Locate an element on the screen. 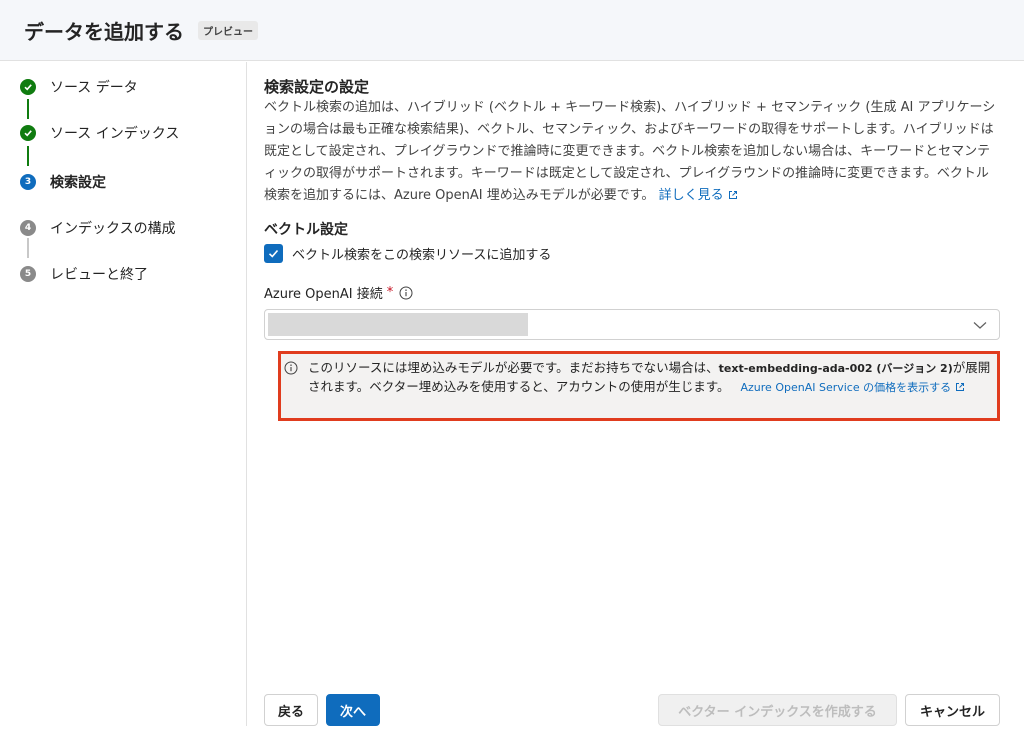  step-index-config: 4 インデックスの構成 is located at coordinates (98, 228).